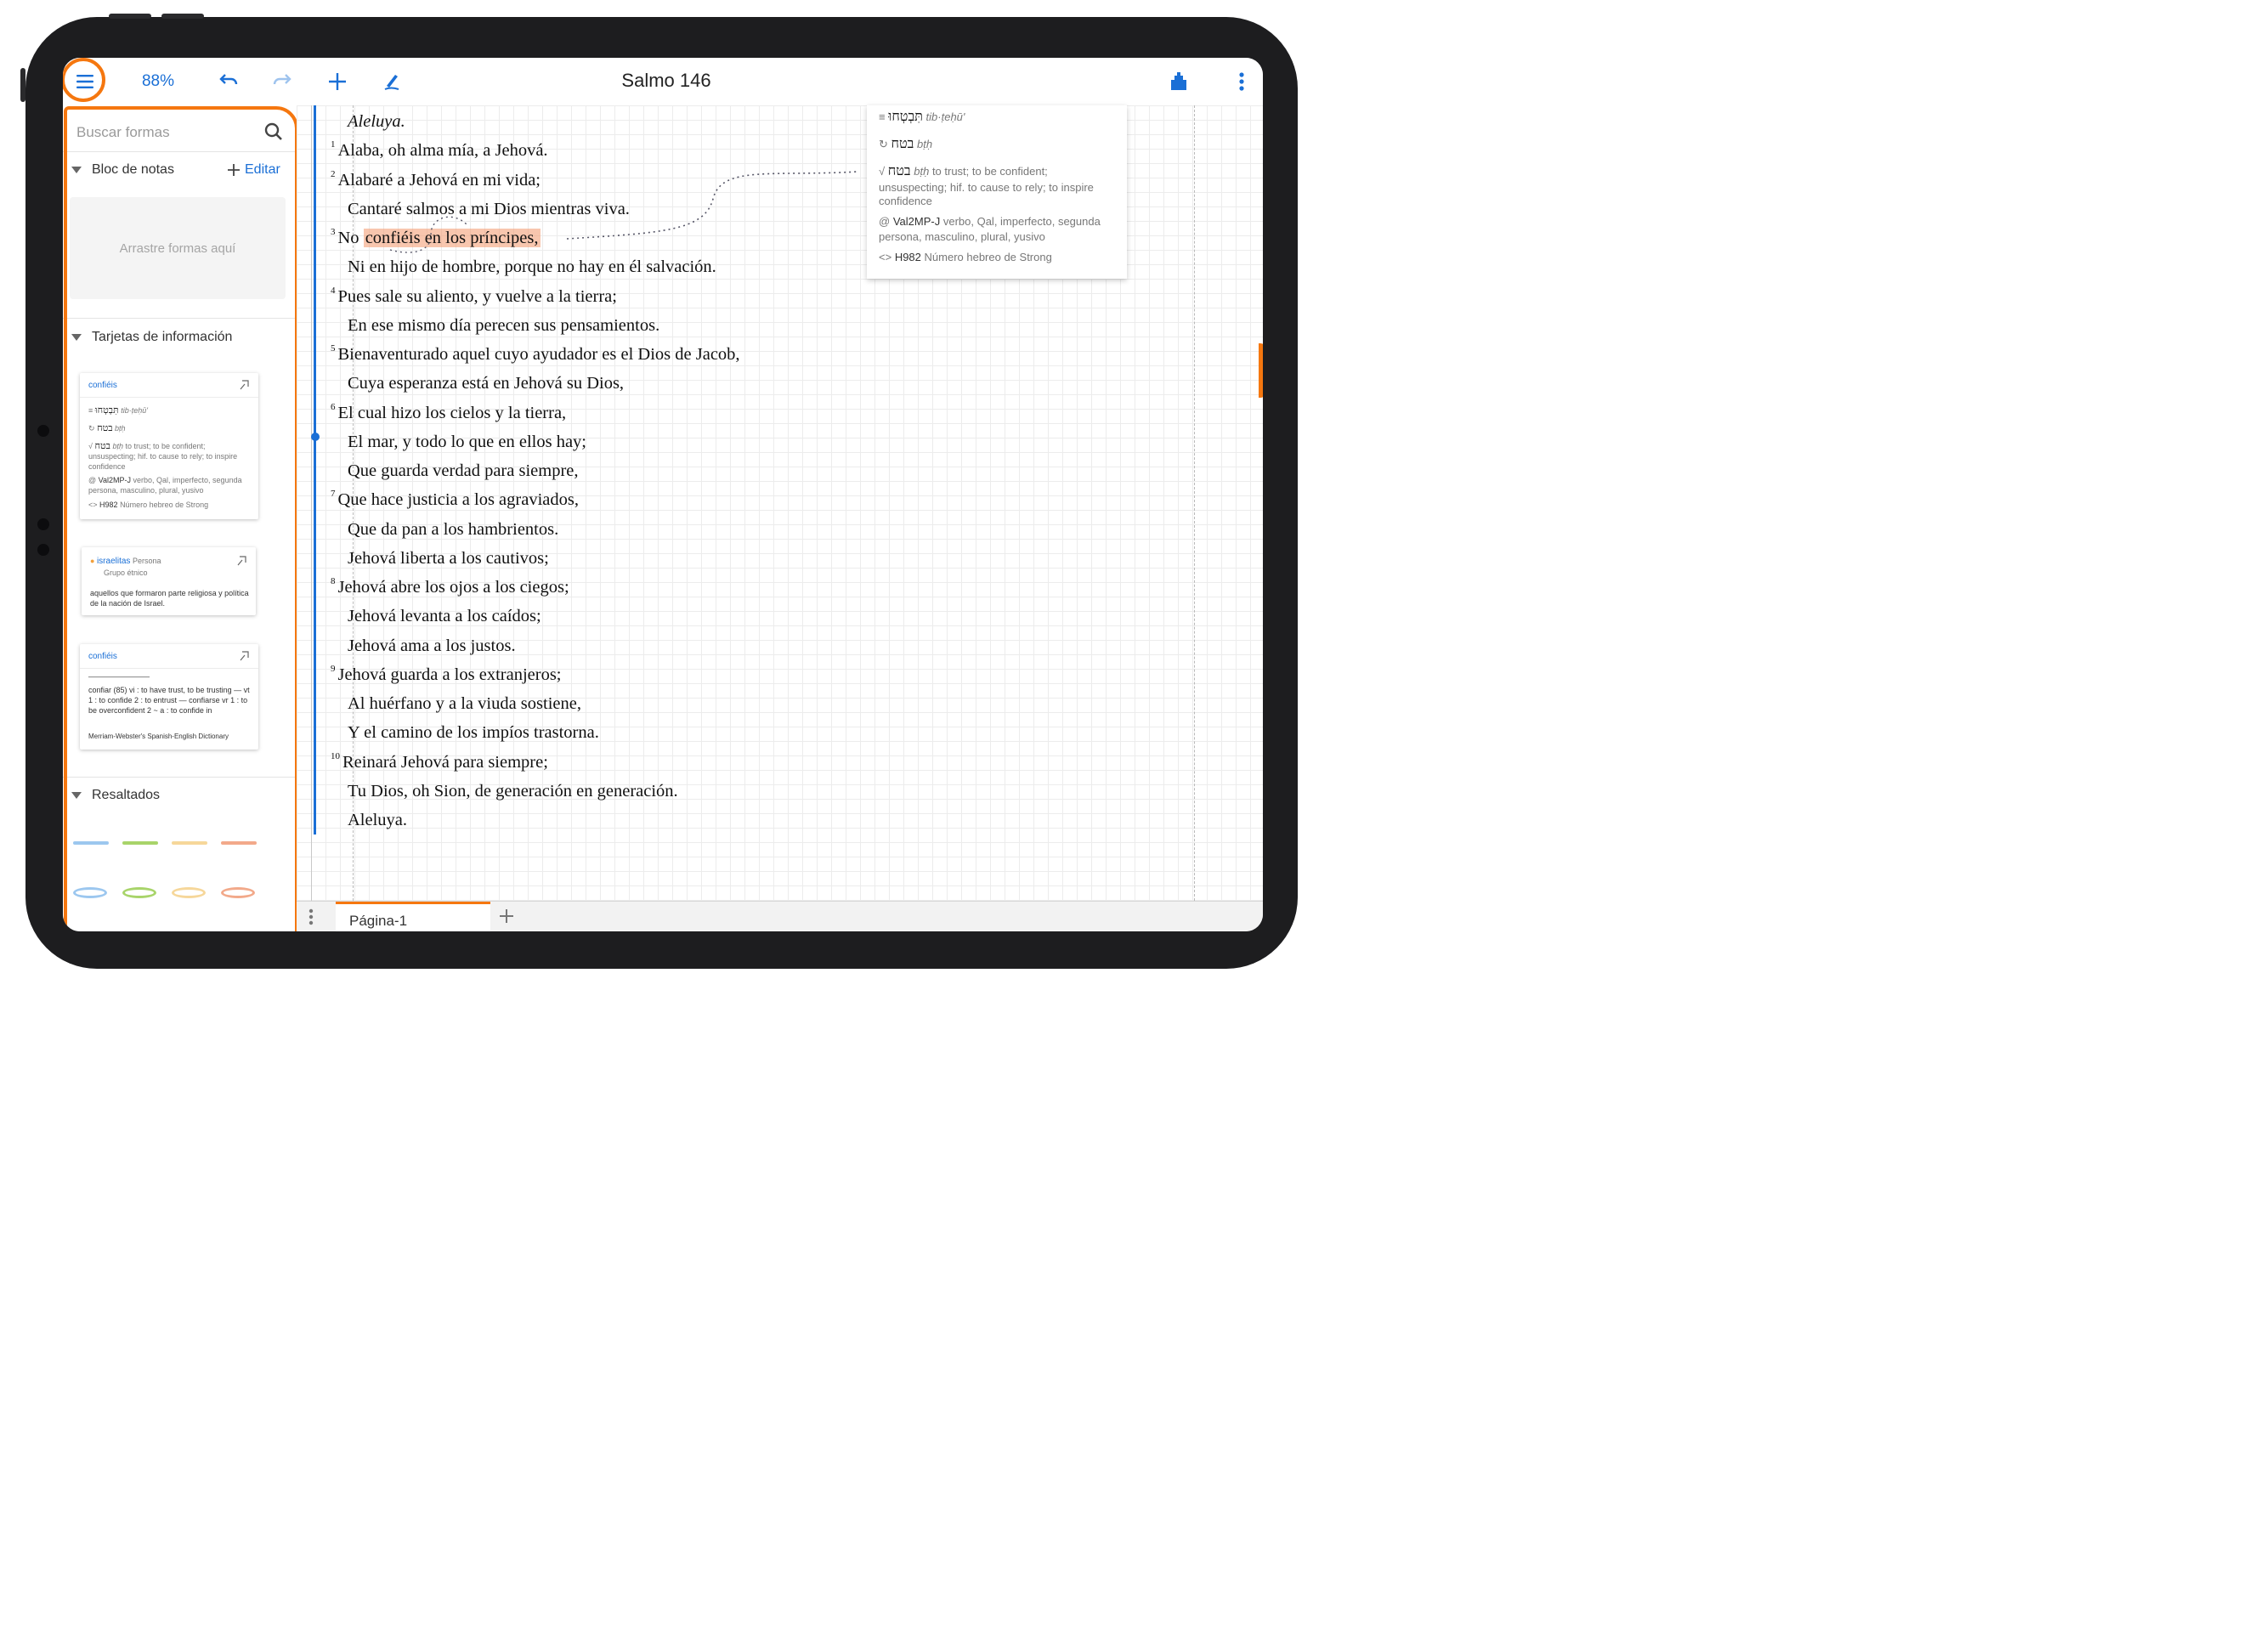 This screenshot has width=2264, height=1652. I want to click on verse-line: Al huérfano y a la viuda sostiene,, so click(464, 704).